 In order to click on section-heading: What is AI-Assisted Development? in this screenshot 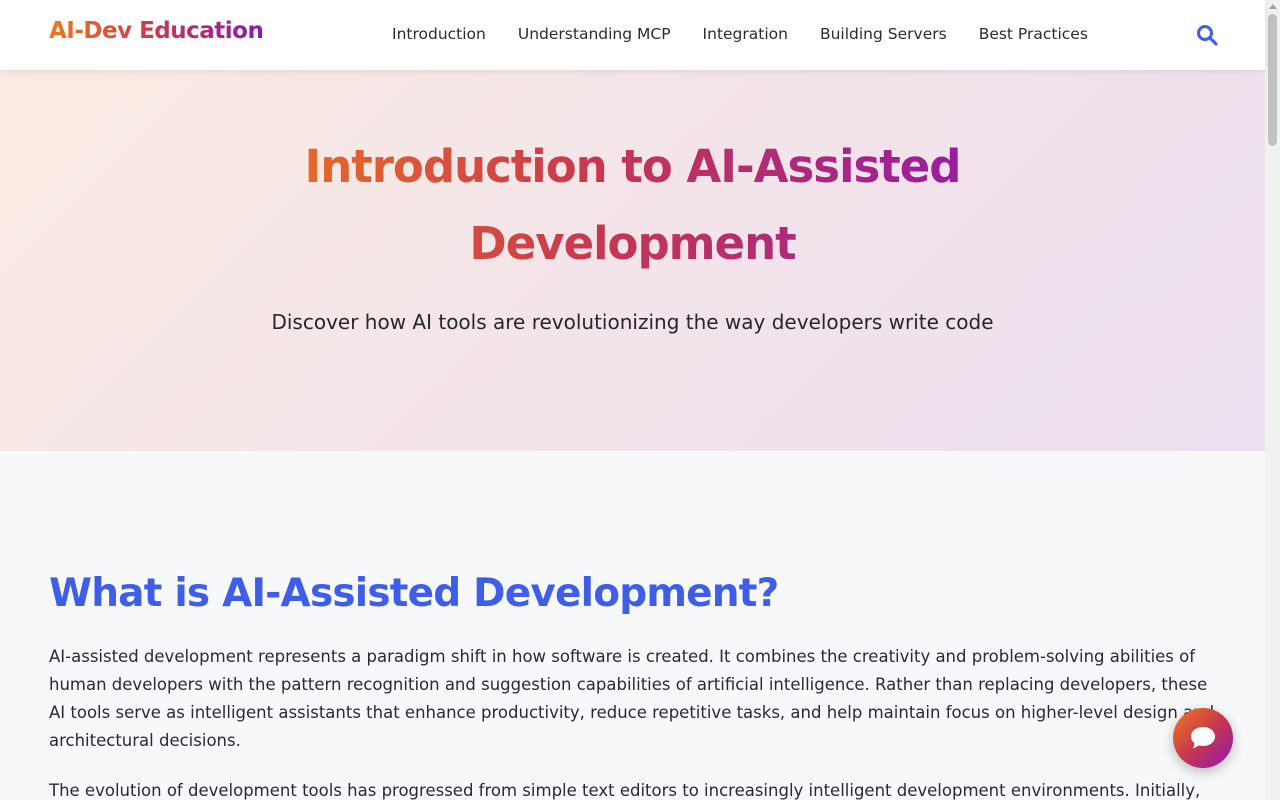, I will do `click(414, 593)`.